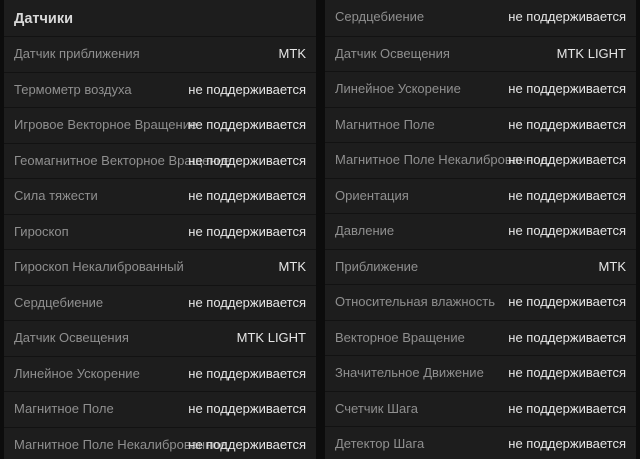 The height and width of the screenshot is (459, 640). What do you see at coordinates (480, 337) in the screenshot?
I see `sensor-row-rotation-vector: Векторное Вращение не поддерживается` at bounding box center [480, 337].